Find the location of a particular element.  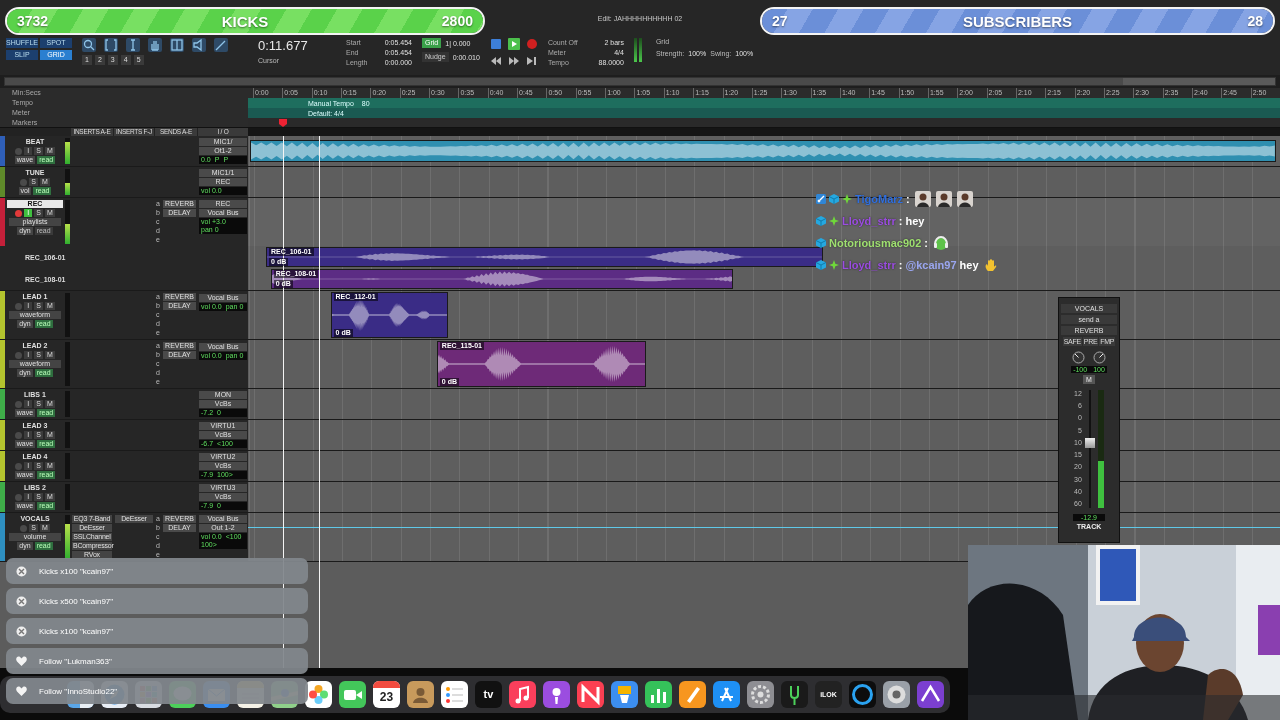

ring-icon is located at coordinates (862, 694).